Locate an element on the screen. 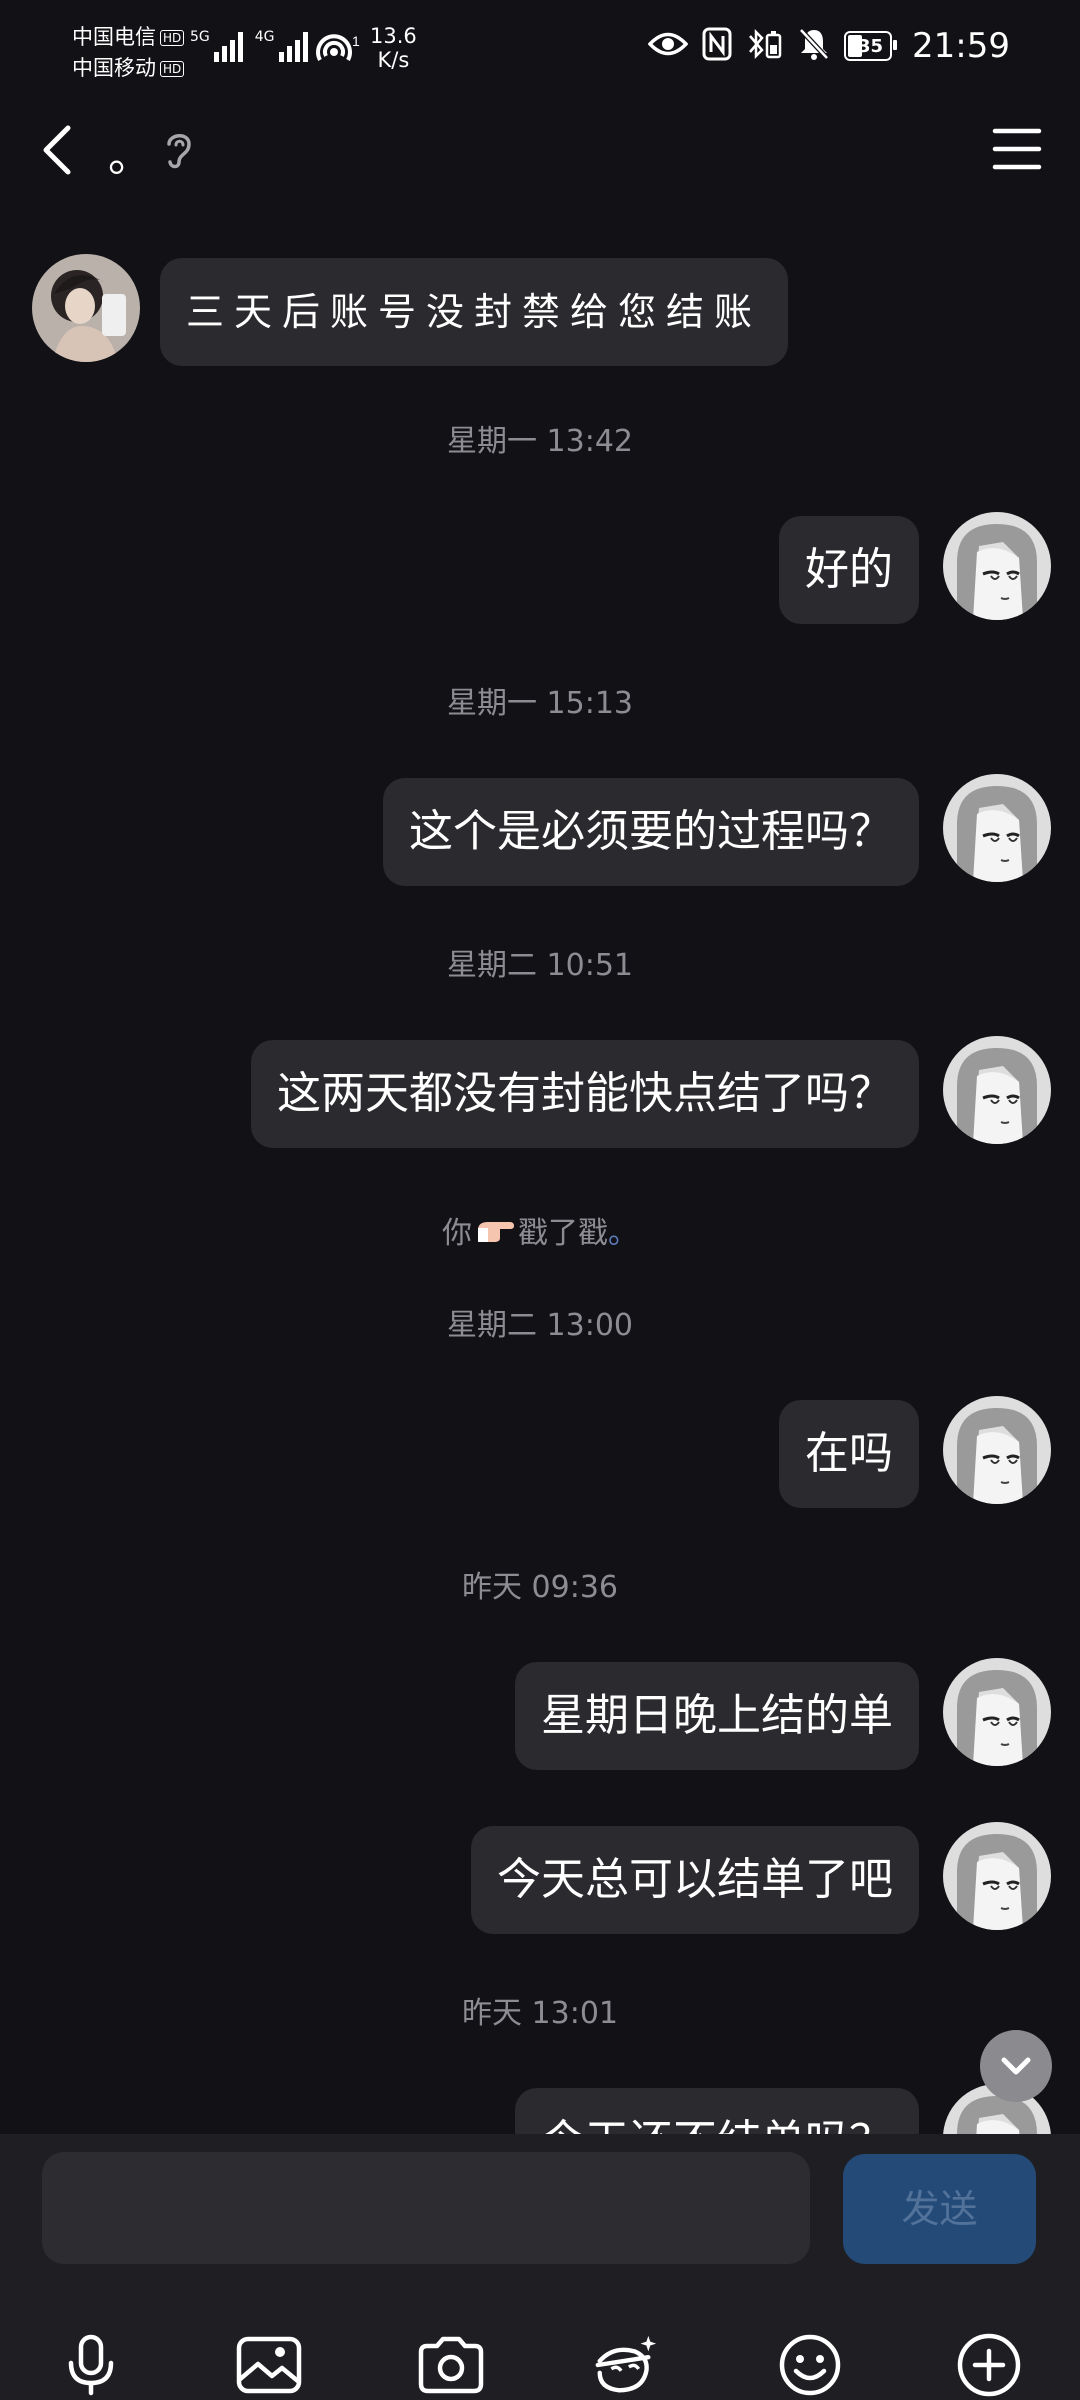 Image resolution: width=1080 pixels, height=2400 pixels. hamburger-icon is located at coordinates (1017, 149).